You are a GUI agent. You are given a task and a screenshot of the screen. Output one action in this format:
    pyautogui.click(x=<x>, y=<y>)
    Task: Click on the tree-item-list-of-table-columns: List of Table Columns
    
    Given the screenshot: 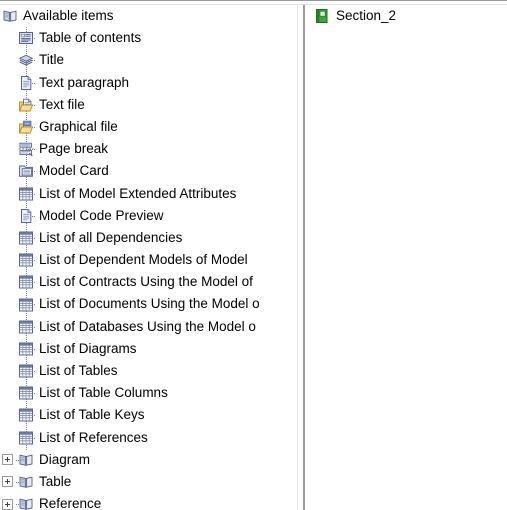 What is the action you would take?
    pyautogui.click(x=148, y=393)
    